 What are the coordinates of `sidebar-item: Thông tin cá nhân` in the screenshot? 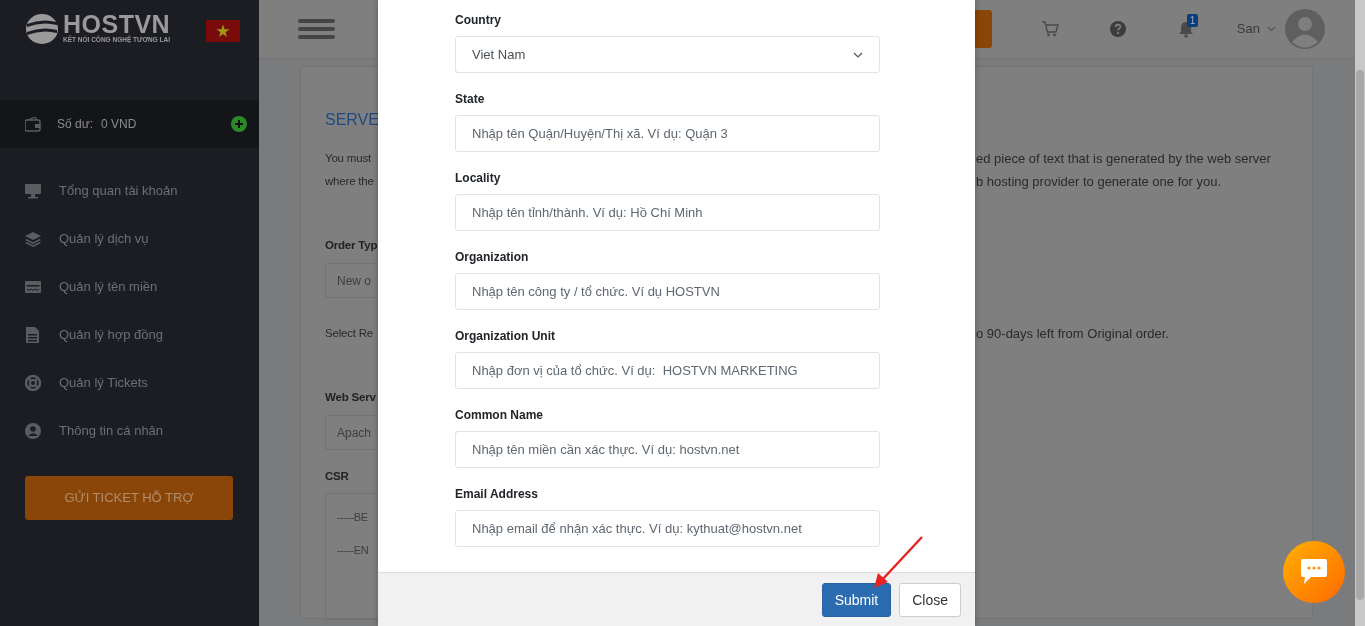 It's located at (129, 431).